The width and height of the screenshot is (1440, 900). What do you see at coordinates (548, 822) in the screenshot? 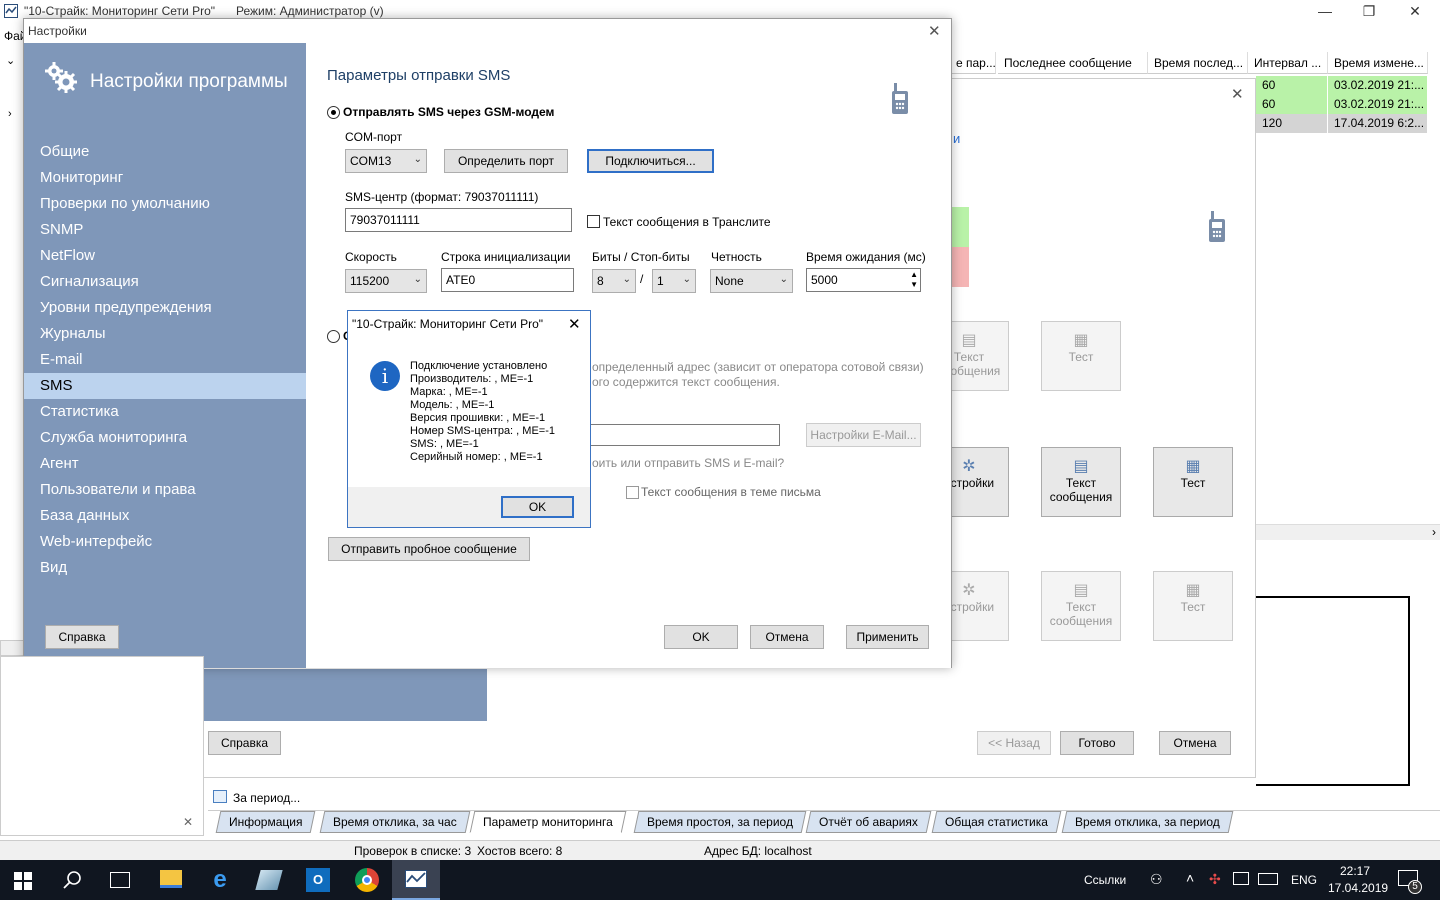
I see `tab-monitoring-parameter: Параметр мониторинга` at bounding box center [548, 822].